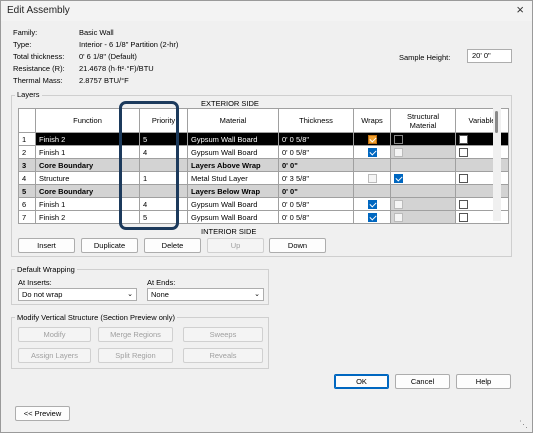 Image resolution: width=533 pixels, height=433 pixels. What do you see at coordinates (422, 381) in the screenshot?
I see `cancel-button: Cancel` at bounding box center [422, 381].